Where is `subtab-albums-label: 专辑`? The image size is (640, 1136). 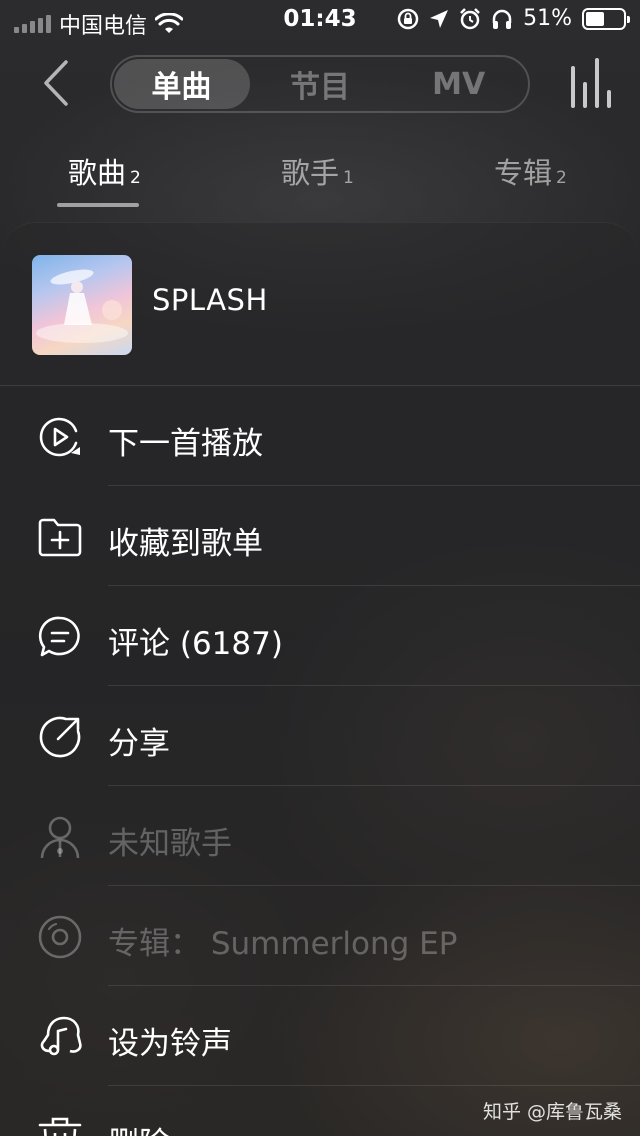
subtab-albums-label: 专辑 is located at coordinates (523, 173).